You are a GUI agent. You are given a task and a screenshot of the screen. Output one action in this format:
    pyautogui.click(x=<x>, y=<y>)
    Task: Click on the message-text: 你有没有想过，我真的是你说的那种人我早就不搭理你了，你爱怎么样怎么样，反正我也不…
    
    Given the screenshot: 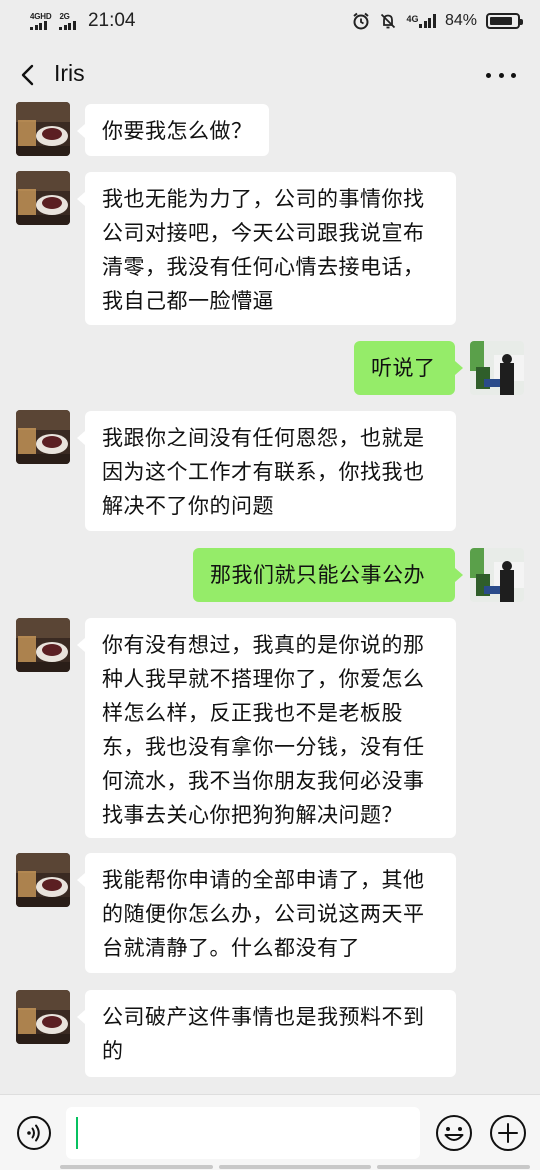 What is the action you would take?
    pyautogui.click(x=263, y=730)
    